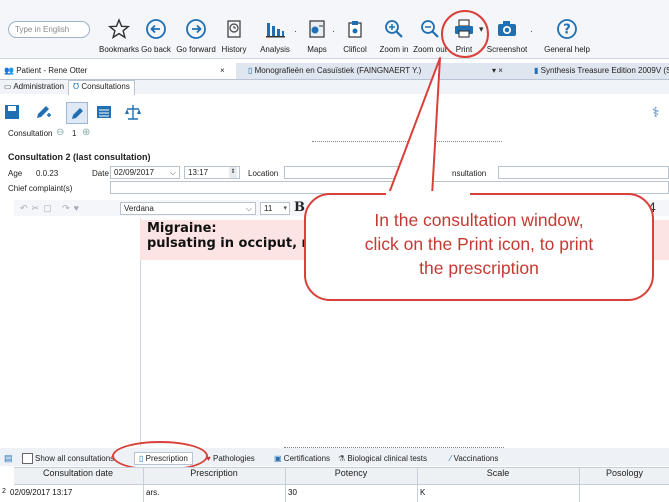  I want to click on general-help-button: ? General help, so click(567, 37).